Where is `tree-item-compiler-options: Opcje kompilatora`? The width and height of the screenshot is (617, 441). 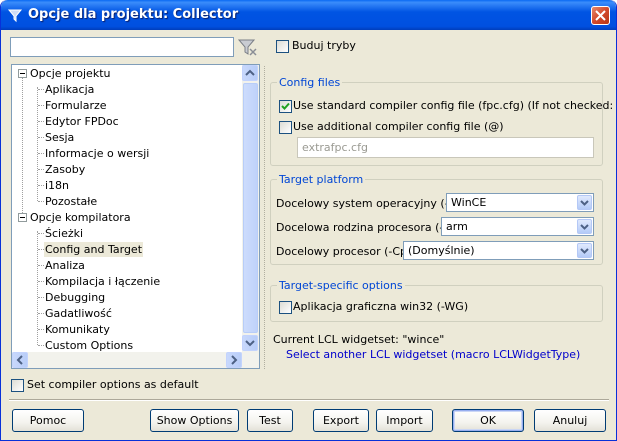
tree-item-compiler-options: Opcje kompilatora is located at coordinates (80, 217).